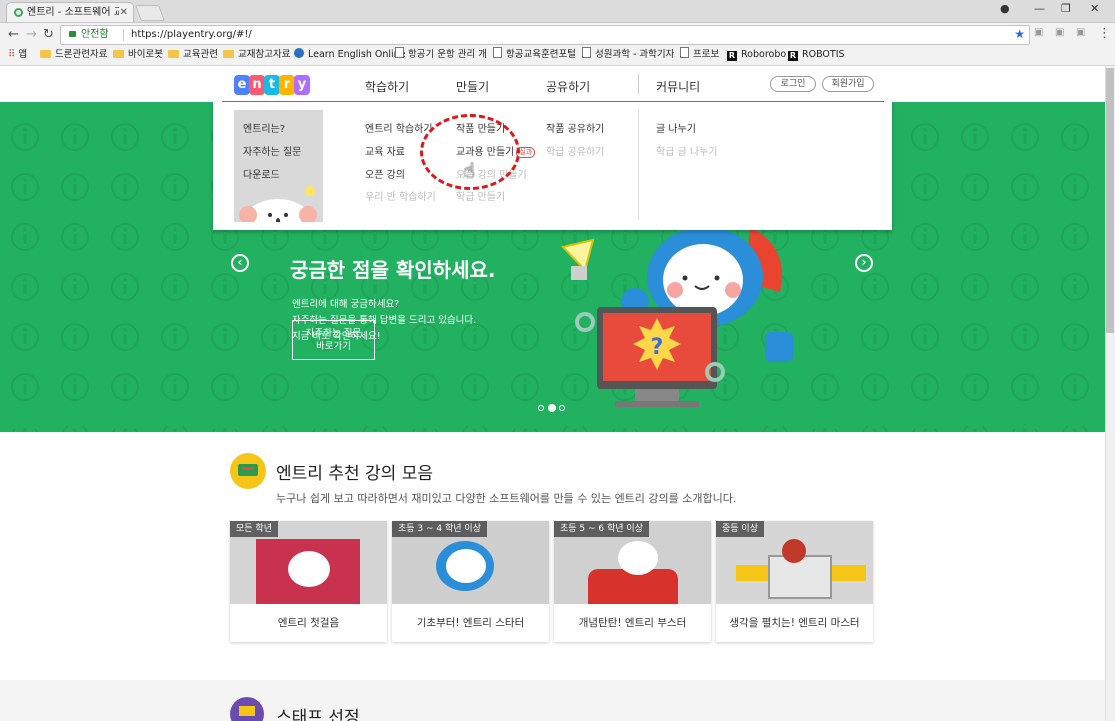 This screenshot has height=721, width=1115. What do you see at coordinates (699, 55) in the screenshot?
I see `bookmark-item: 프로보` at bounding box center [699, 55].